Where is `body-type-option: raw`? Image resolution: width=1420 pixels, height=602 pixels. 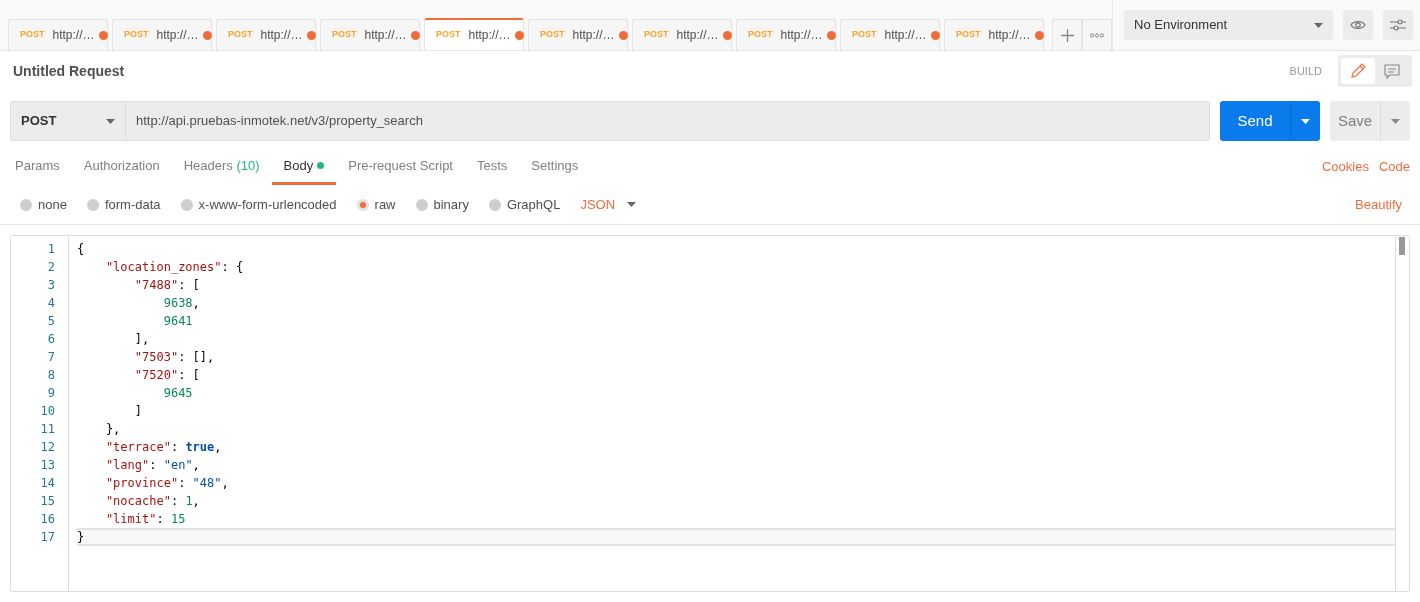 body-type-option: raw is located at coordinates (376, 204).